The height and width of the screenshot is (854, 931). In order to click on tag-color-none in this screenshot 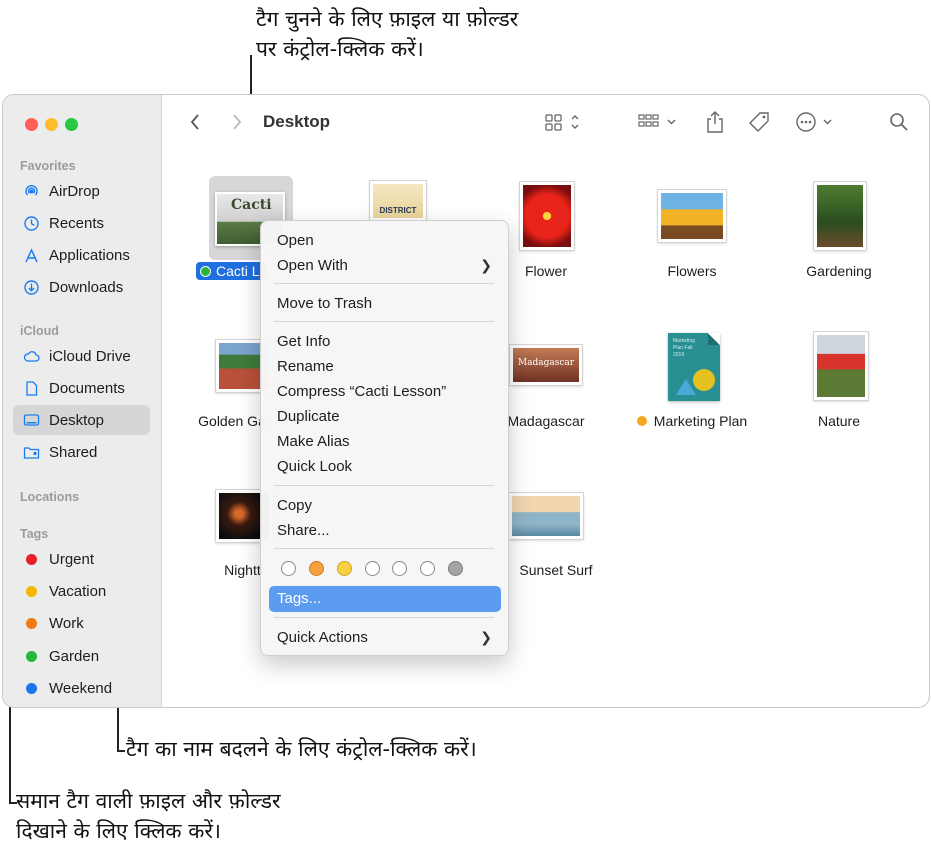, I will do `click(288, 568)`.